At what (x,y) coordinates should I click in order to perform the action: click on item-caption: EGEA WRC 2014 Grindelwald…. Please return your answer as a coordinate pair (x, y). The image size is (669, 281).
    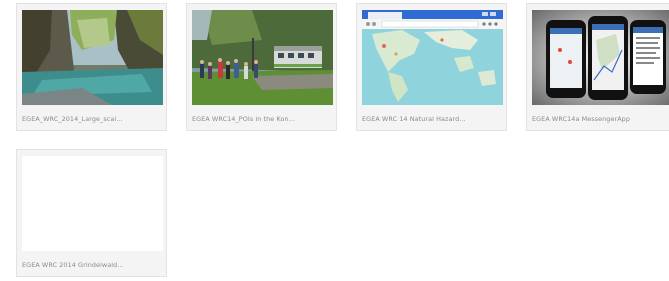
    Looking at the image, I should click on (92, 265).